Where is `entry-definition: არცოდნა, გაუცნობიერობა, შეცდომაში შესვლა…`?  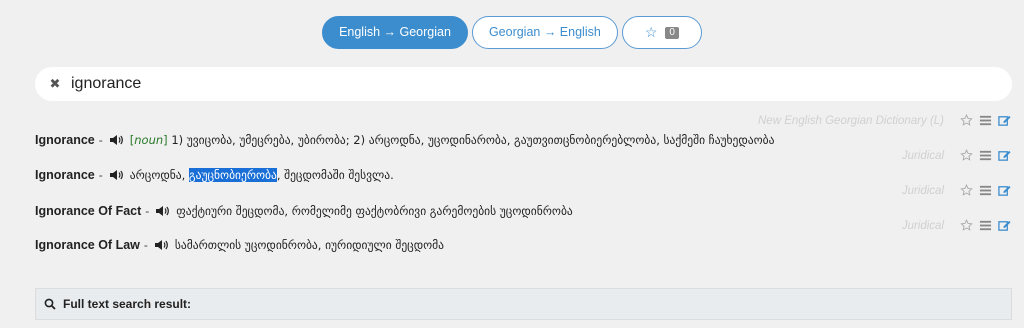 entry-definition: არცოდნა, გაუცნობიერობა, შეცდომაში შესვლა… is located at coordinates (261, 175).